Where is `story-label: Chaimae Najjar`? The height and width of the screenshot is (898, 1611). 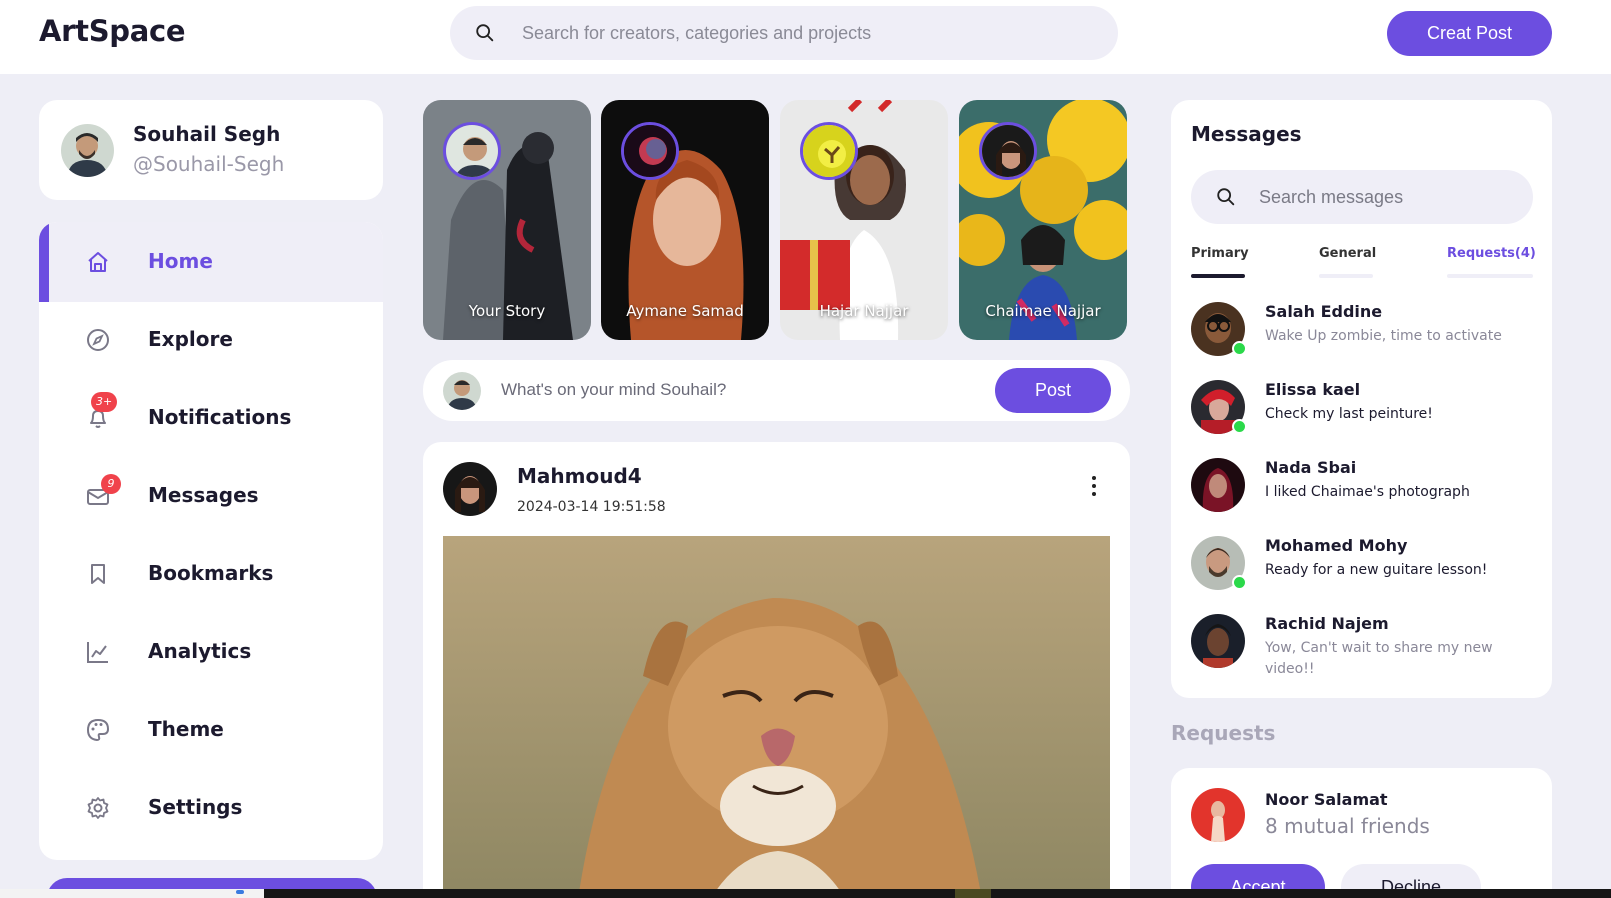 story-label: Chaimae Najjar is located at coordinates (1043, 311).